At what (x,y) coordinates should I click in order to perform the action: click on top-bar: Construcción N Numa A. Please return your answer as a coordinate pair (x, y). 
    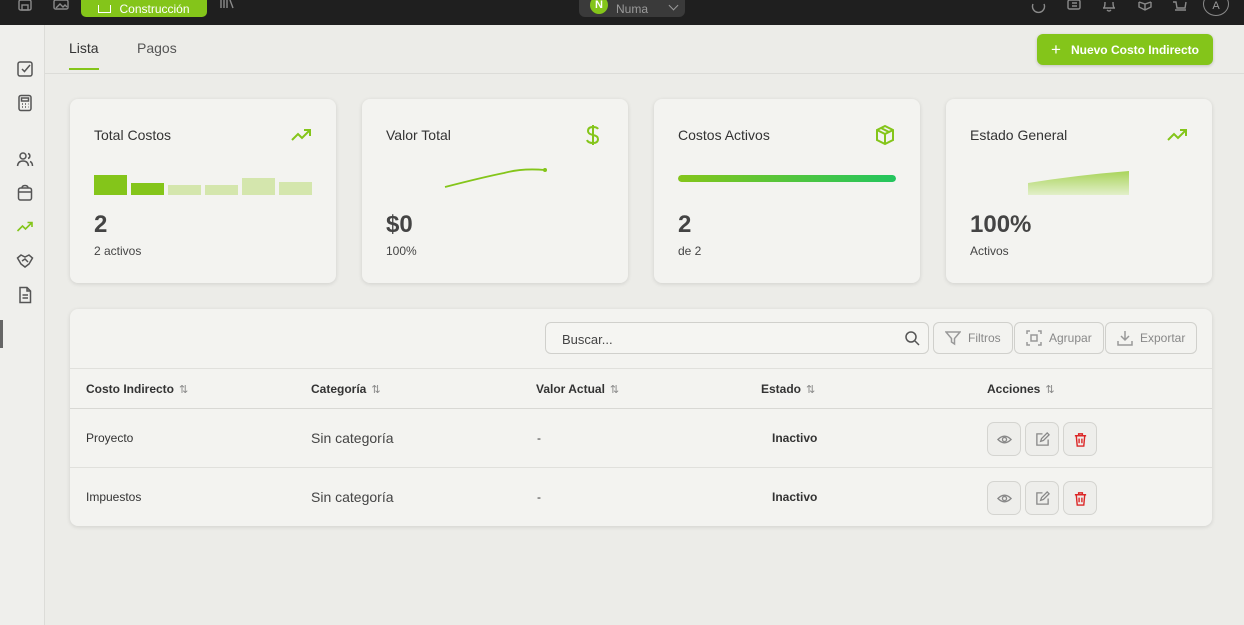
    Looking at the image, I should click on (622, 12).